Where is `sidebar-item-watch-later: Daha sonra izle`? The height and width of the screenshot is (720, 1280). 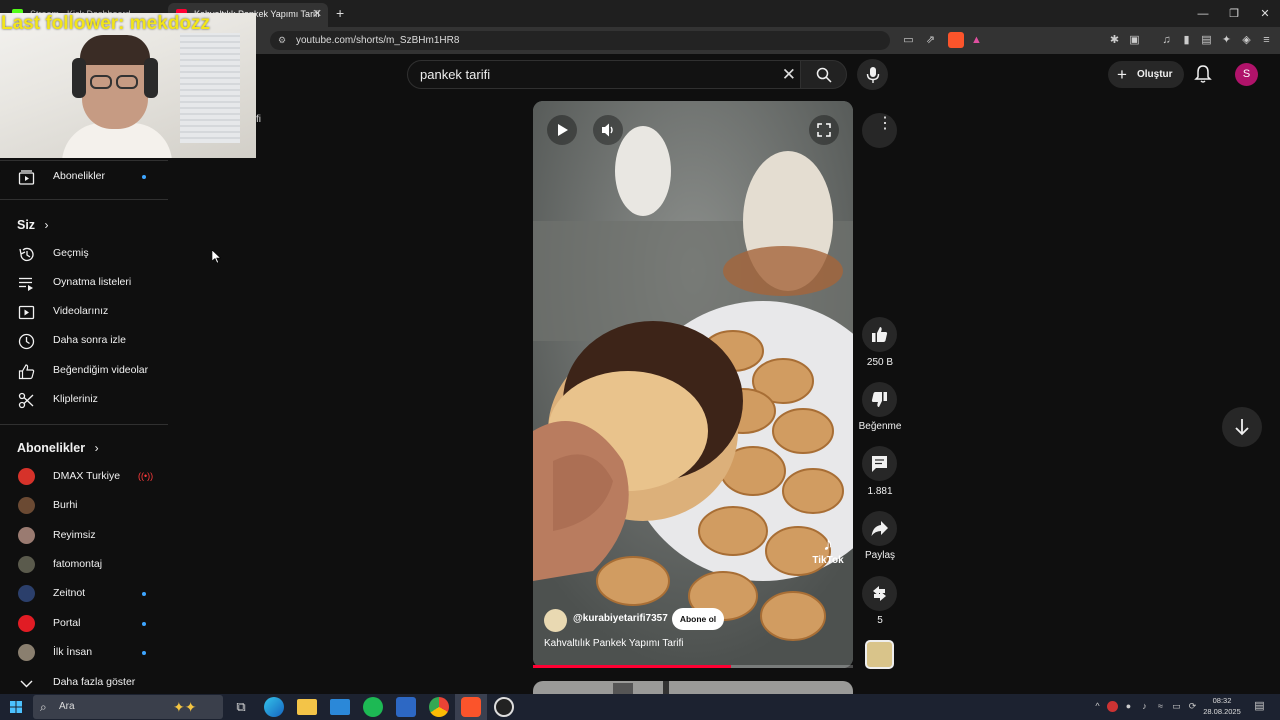
sidebar-item-watch-later: Daha sonra izle is located at coordinates (84, 341).